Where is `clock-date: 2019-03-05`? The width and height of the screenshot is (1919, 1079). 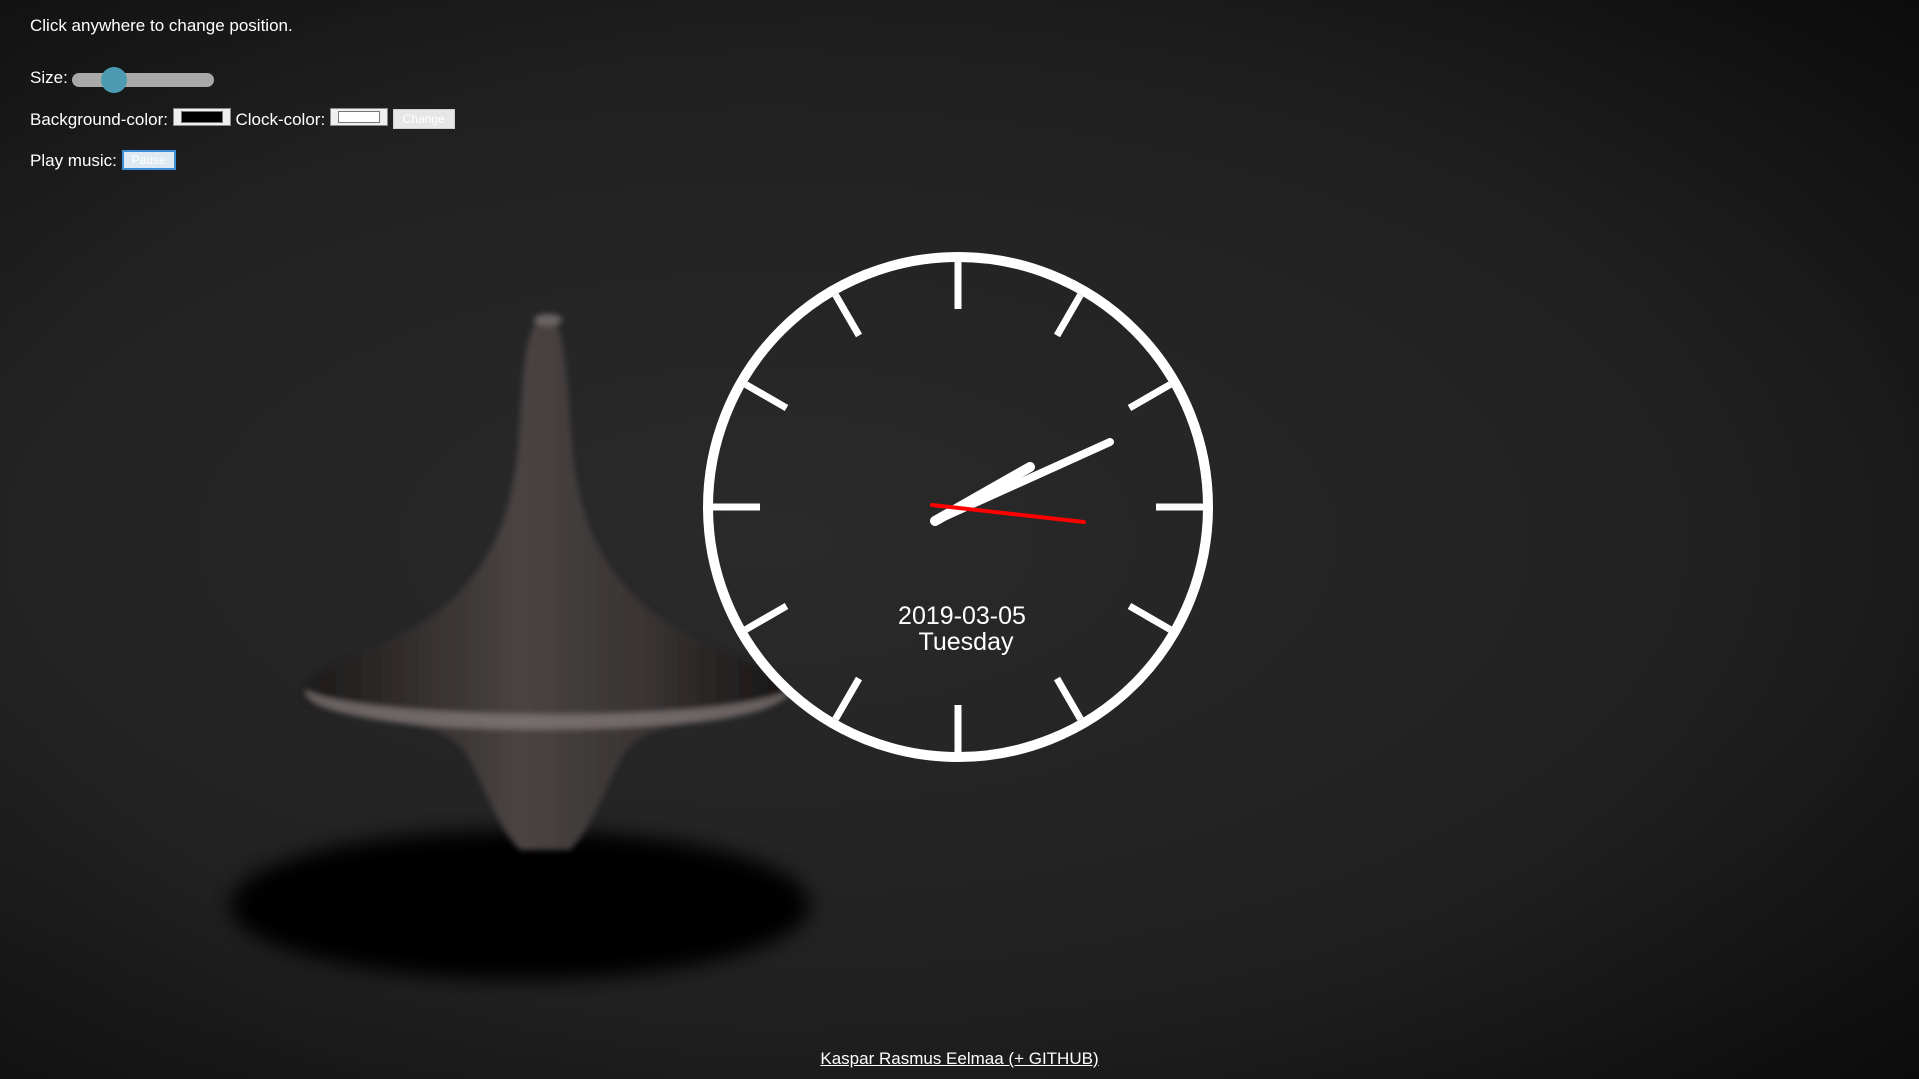 clock-date: 2019-03-05 is located at coordinates (962, 616).